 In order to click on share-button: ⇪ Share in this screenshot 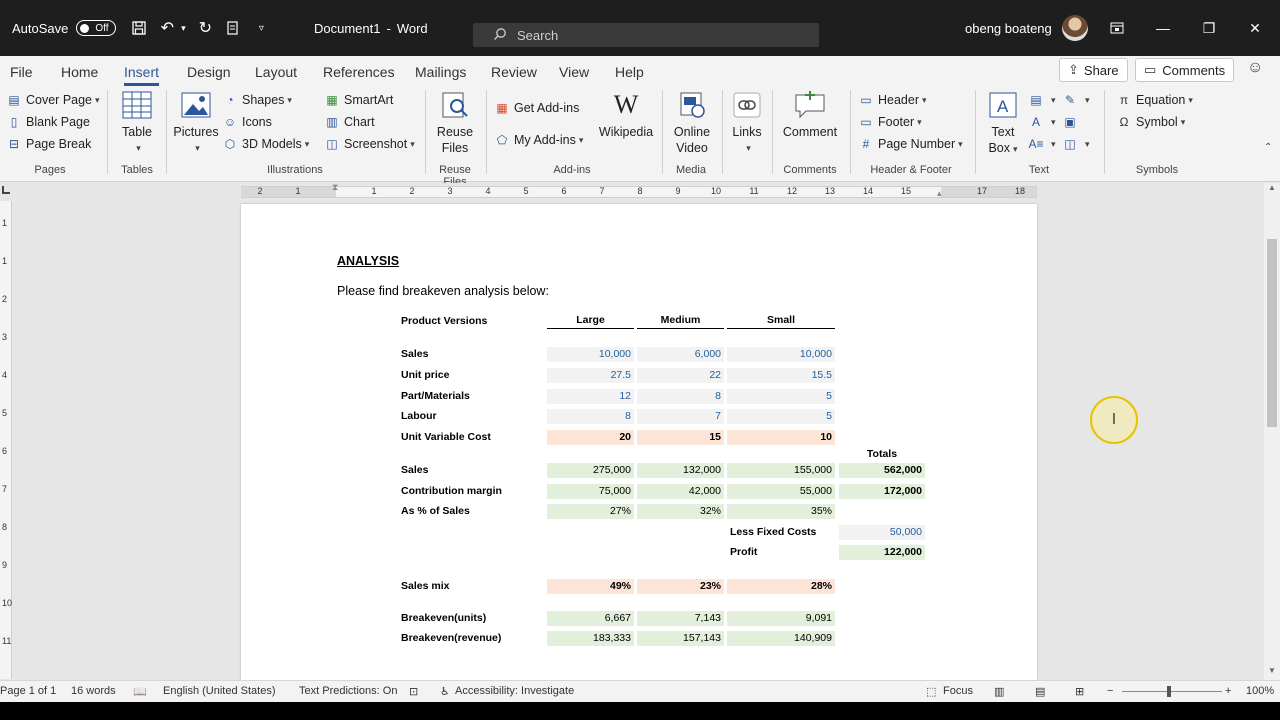, I will do `click(1093, 70)`.